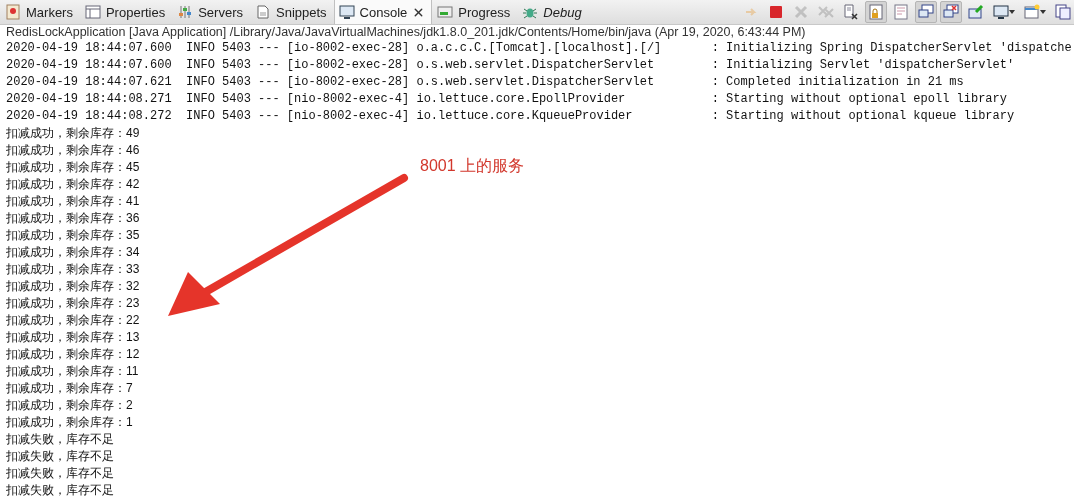 The image size is (1074, 501). Describe the element at coordinates (73, 252) in the screenshot. I see `output-line: 扣减成功，剩余库存：34` at that location.